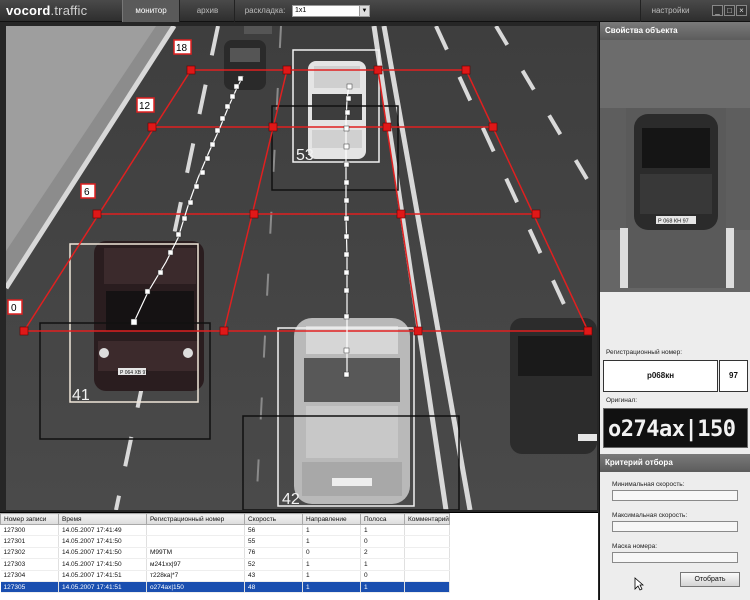 This screenshot has height=600, width=750. Describe the element at coordinates (273, 541) in the screenshot. I see `cell-speed: 55` at that location.